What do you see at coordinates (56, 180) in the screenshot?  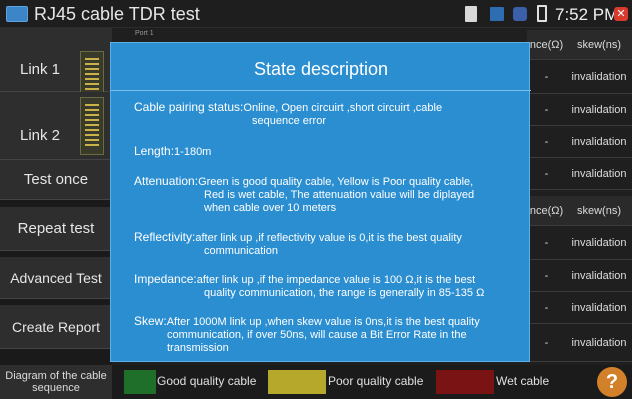 I see `test-once-button: Test once` at bounding box center [56, 180].